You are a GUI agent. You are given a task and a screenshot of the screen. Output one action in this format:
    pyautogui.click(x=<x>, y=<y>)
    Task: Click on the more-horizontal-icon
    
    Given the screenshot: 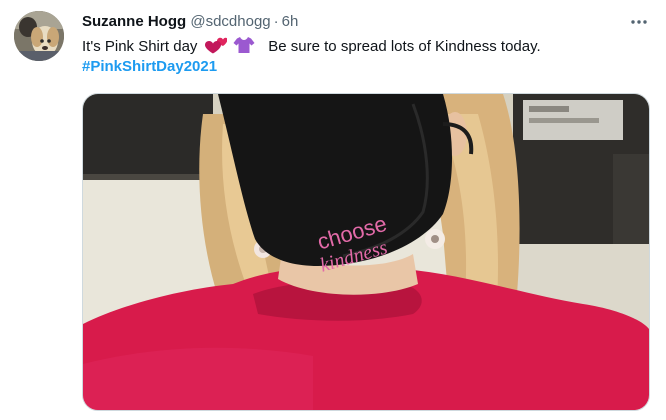 What is the action you would take?
    pyautogui.click(x=639, y=22)
    